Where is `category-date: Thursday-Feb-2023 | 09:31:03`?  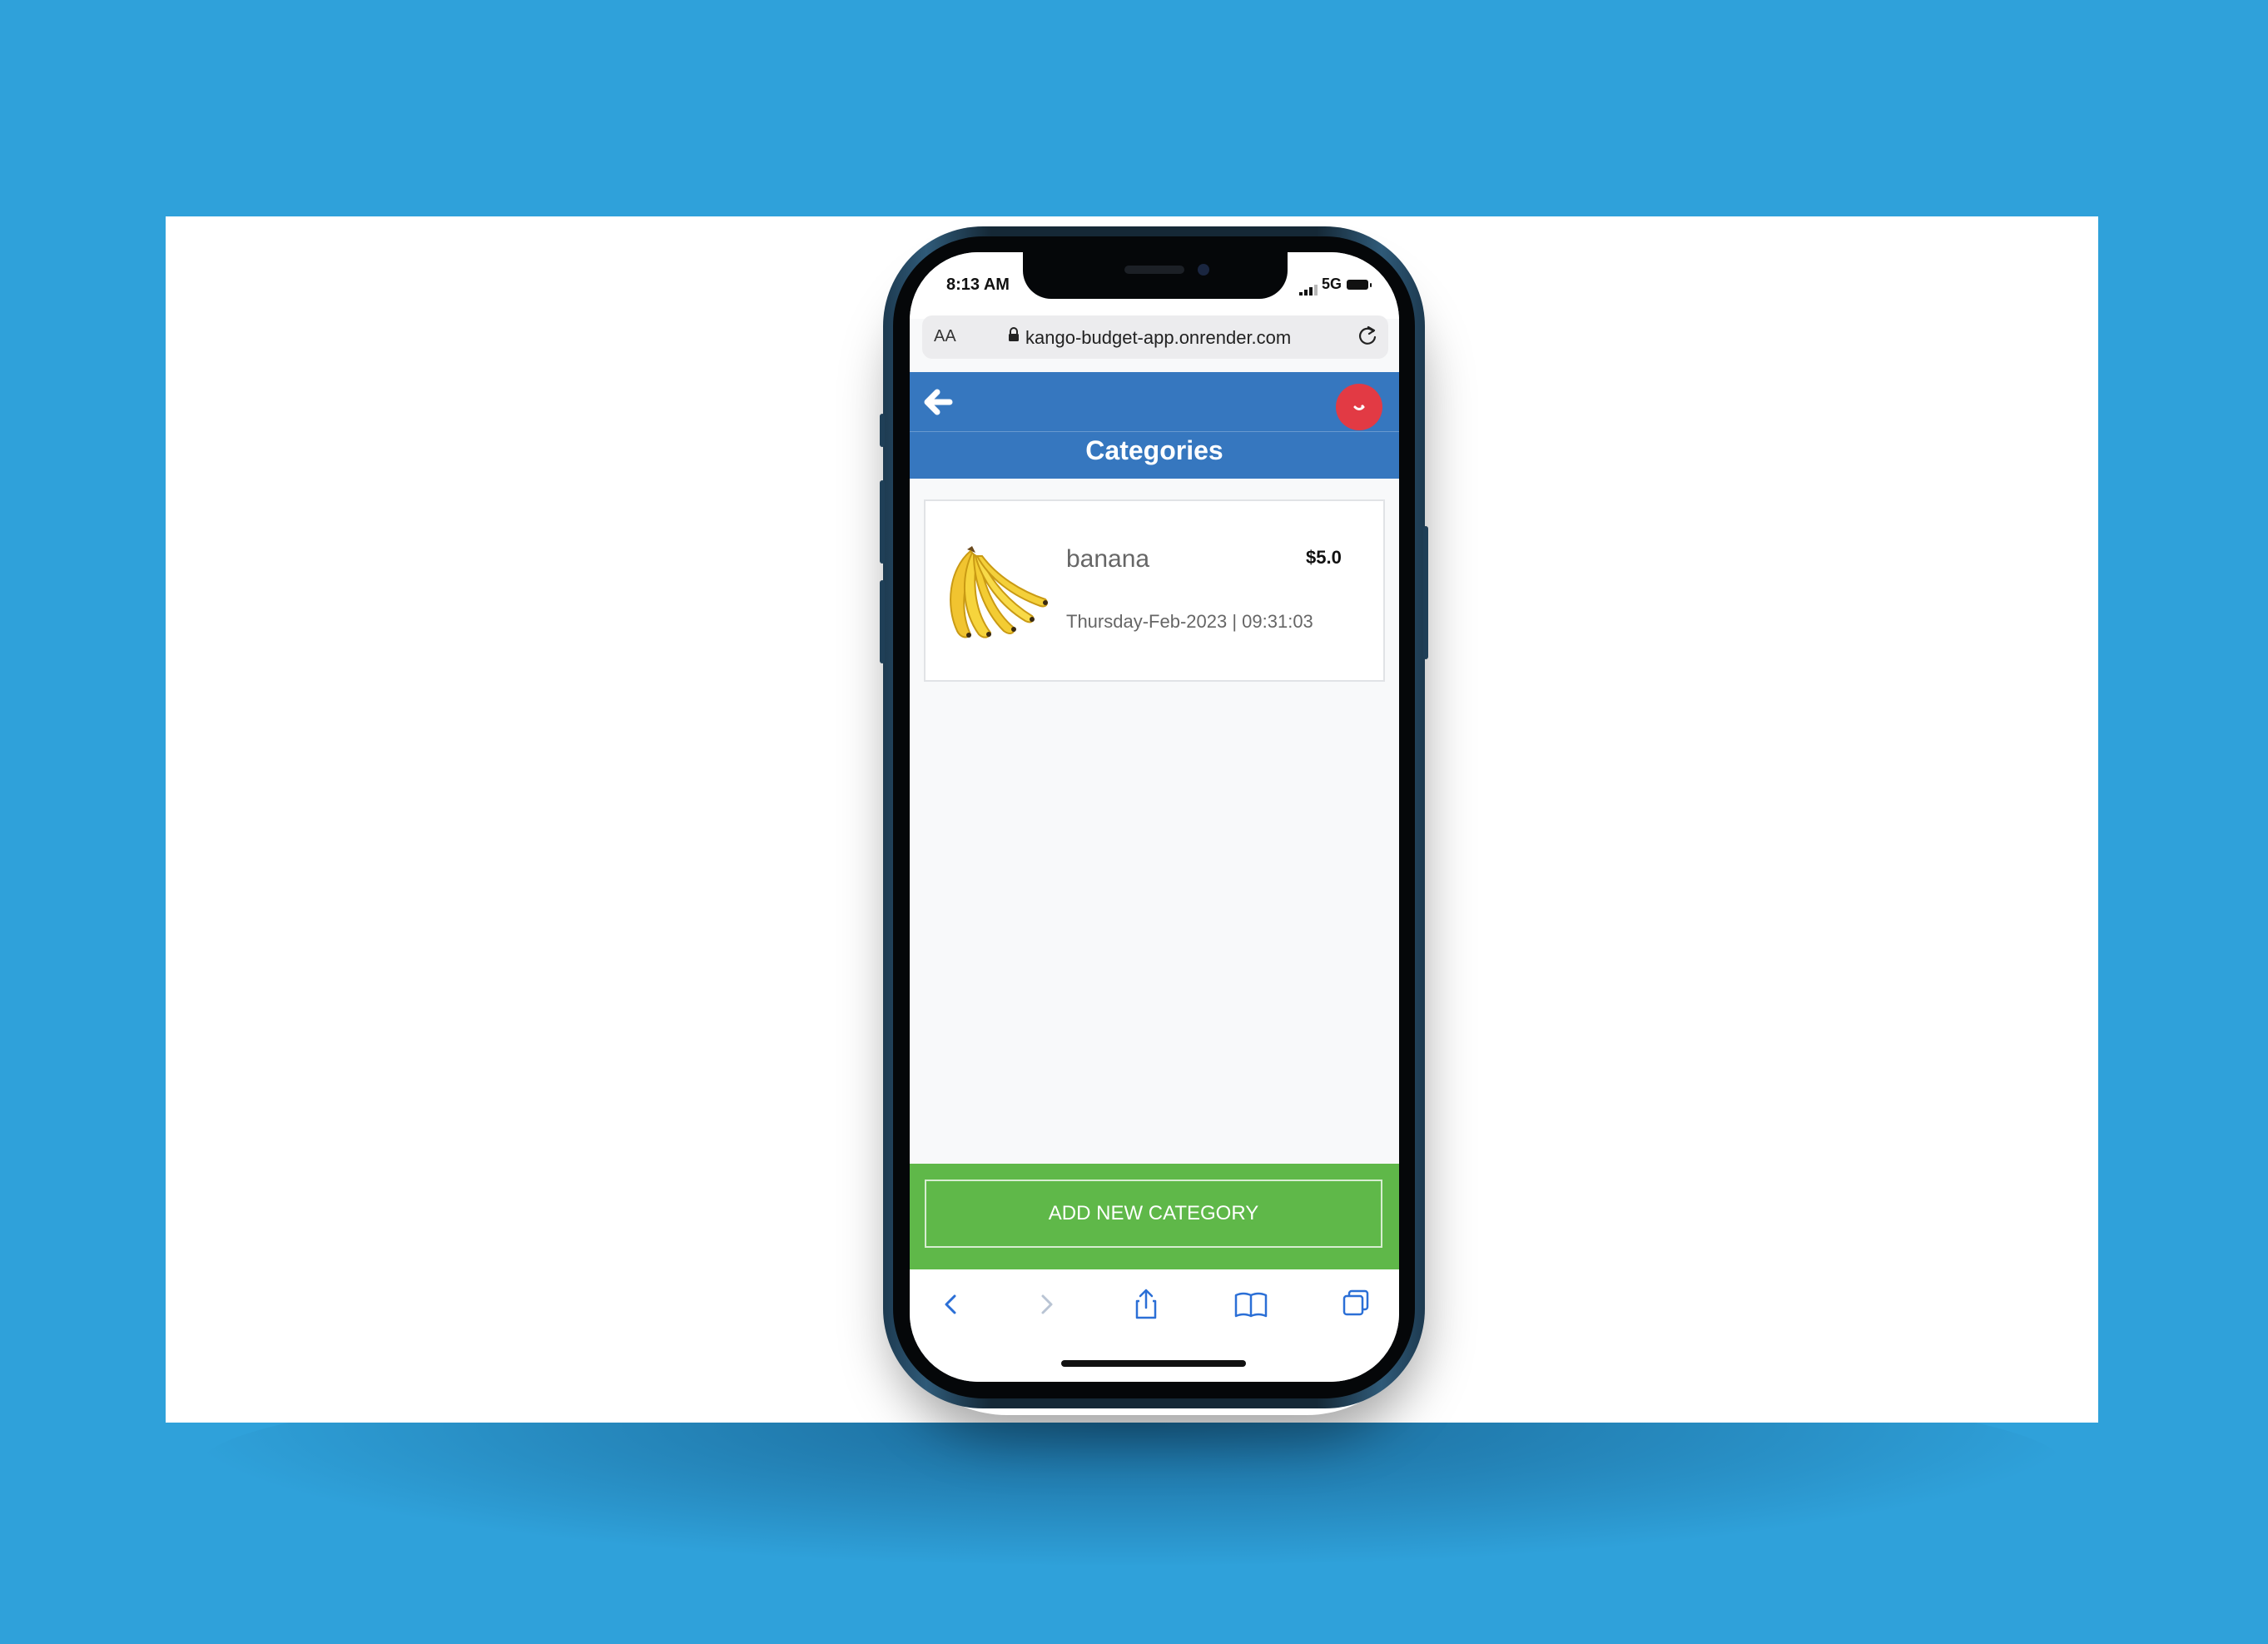
category-date: Thursday-Feb-2023 | 09:31:03 is located at coordinates (1189, 621).